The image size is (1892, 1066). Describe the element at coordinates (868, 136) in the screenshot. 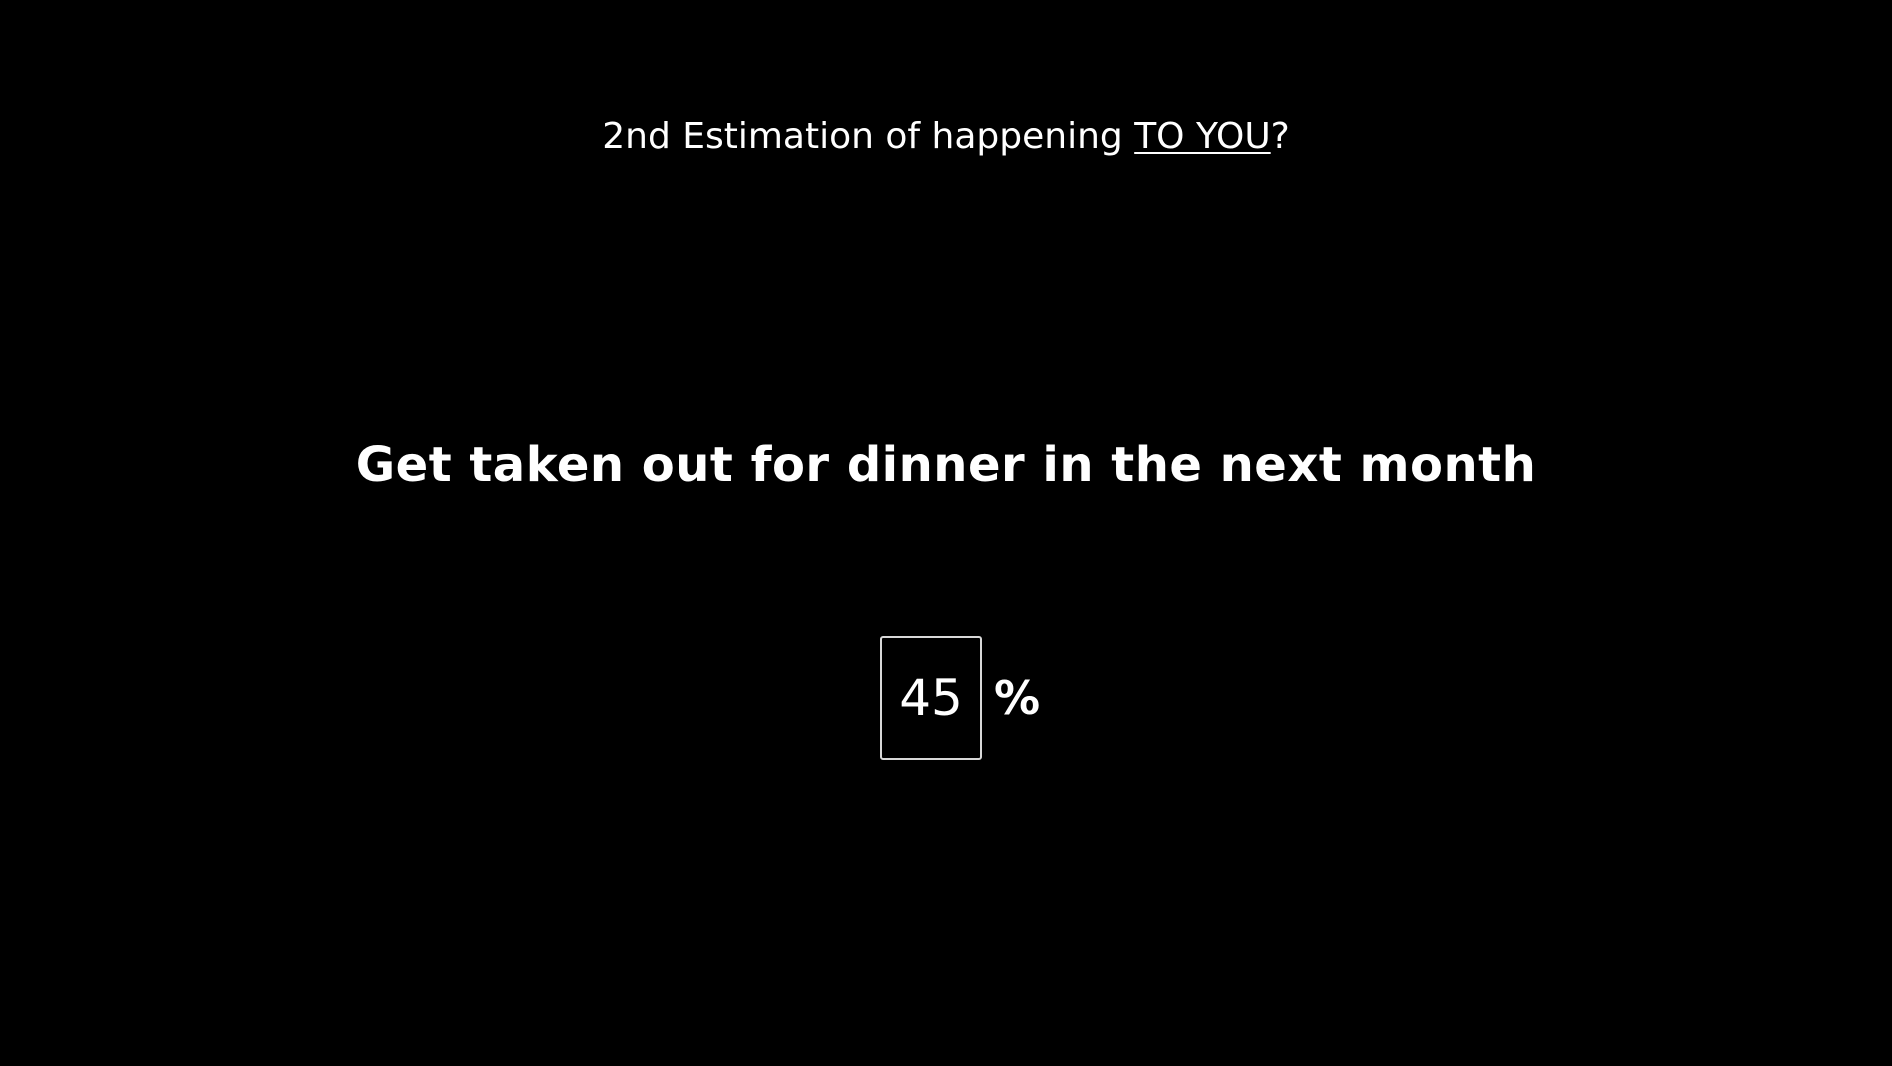

I see `question-prefix: 2nd Estimation of happening` at that location.